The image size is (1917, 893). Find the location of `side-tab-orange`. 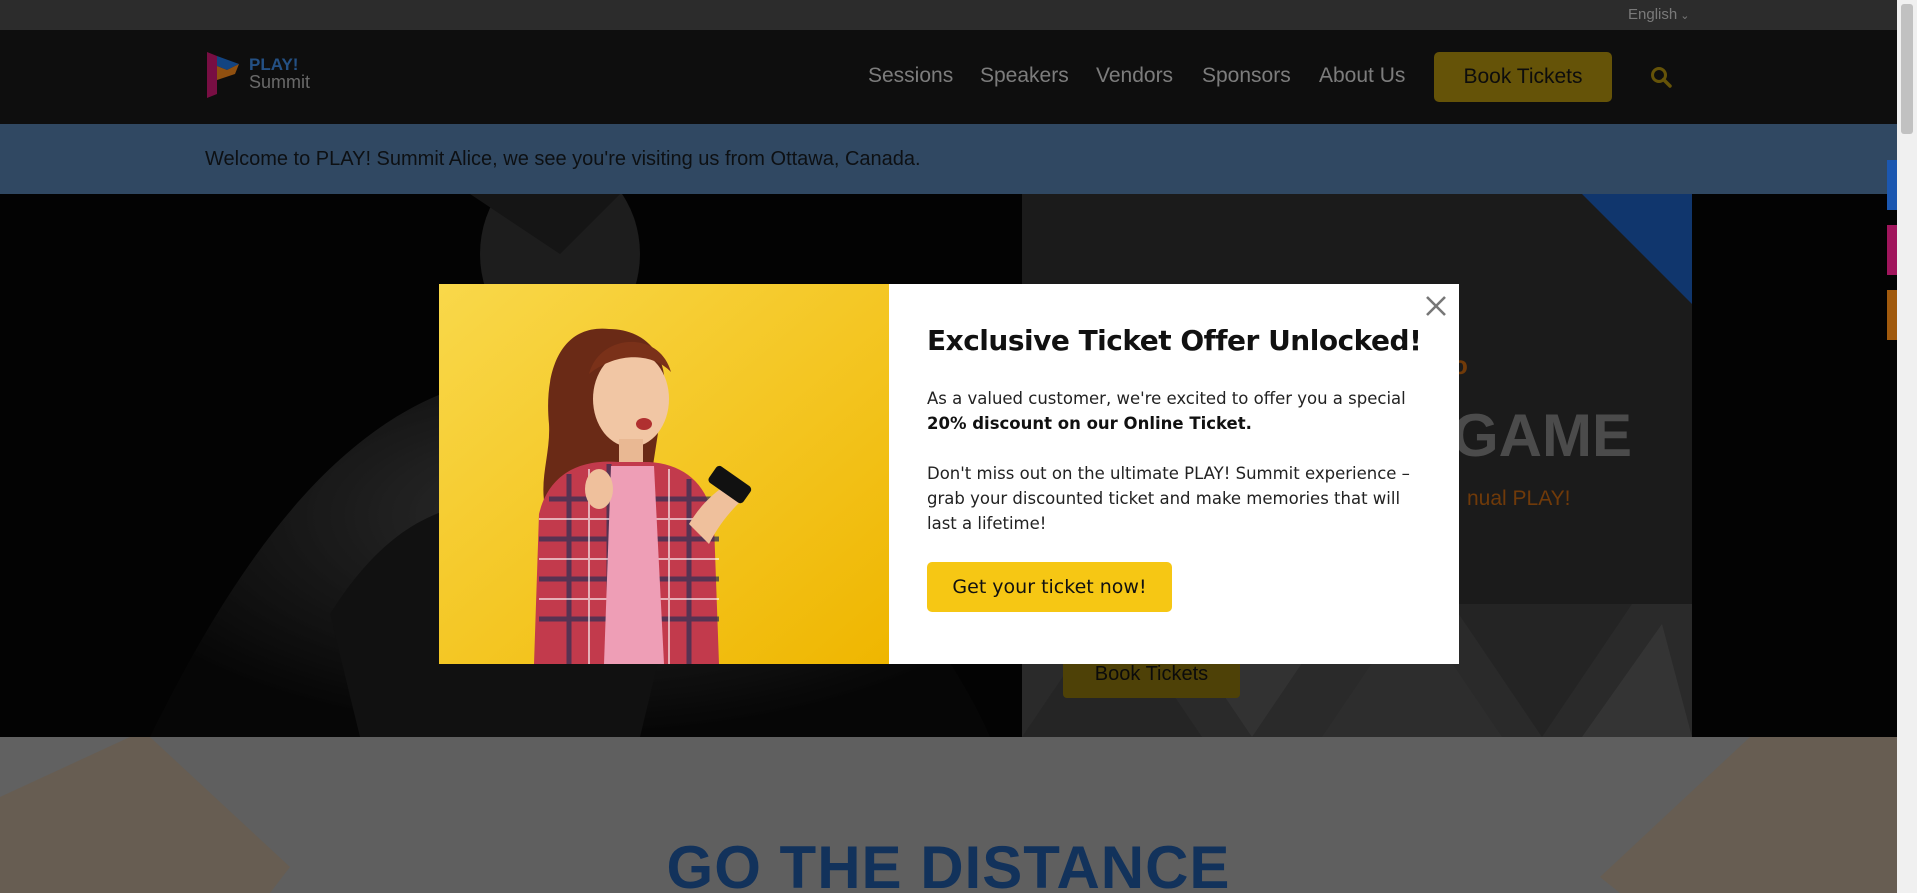

side-tab-orange is located at coordinates (1892, 315).